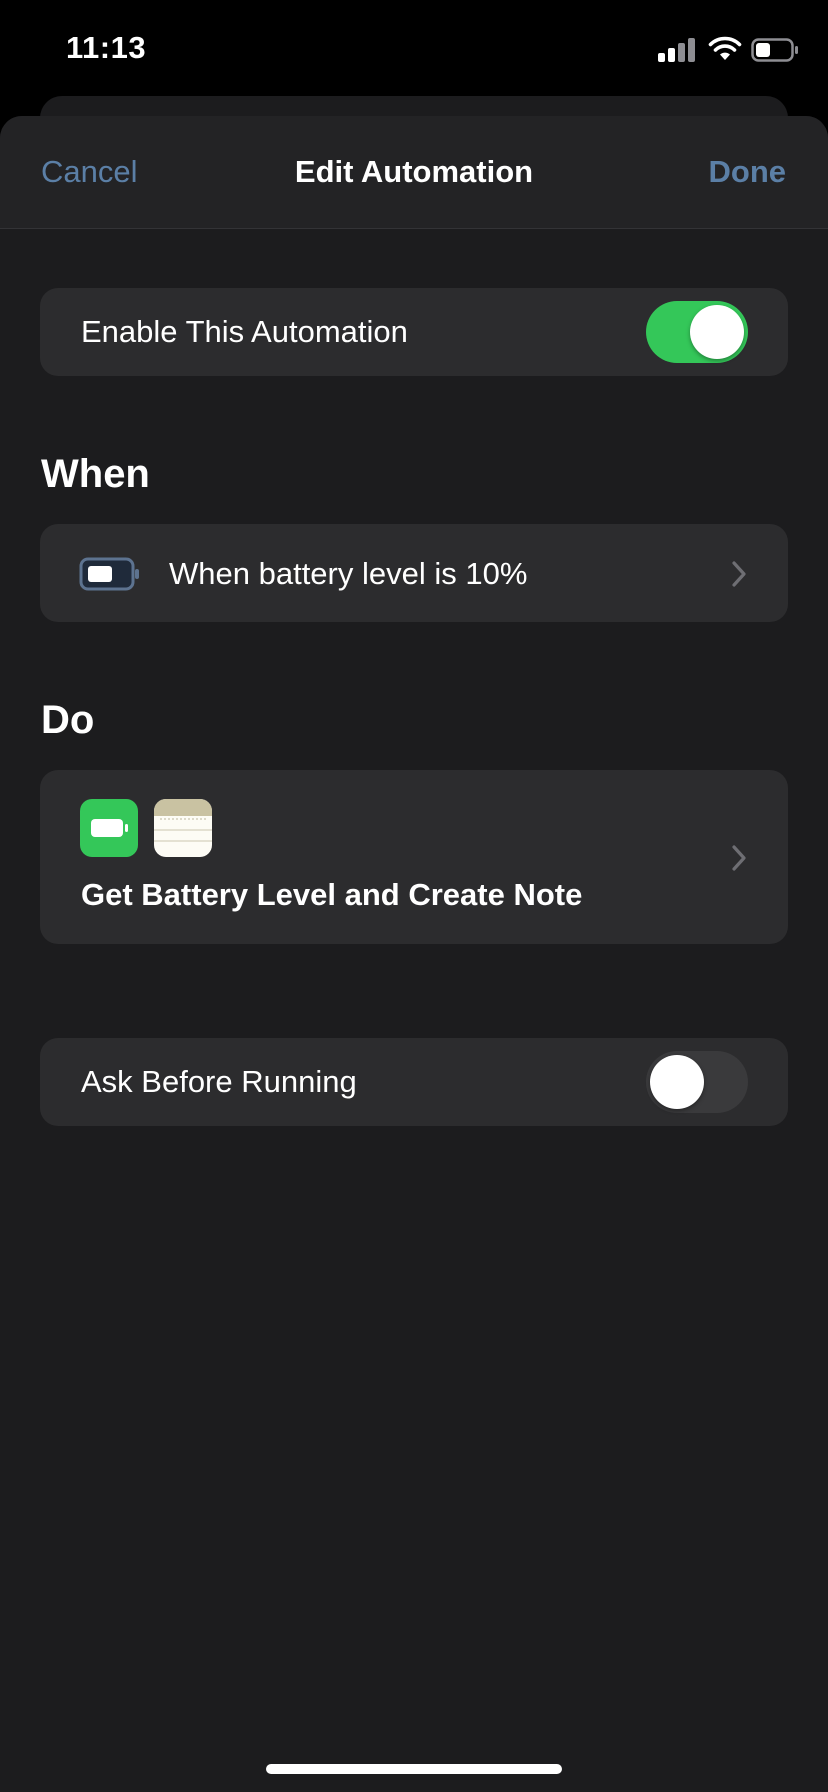 This screenshot has height=1792, width=828. What do you see at coordinates (414, 50) in the screenshot?
I see `status-bar: 11:13` at bounding box center [414, 50].